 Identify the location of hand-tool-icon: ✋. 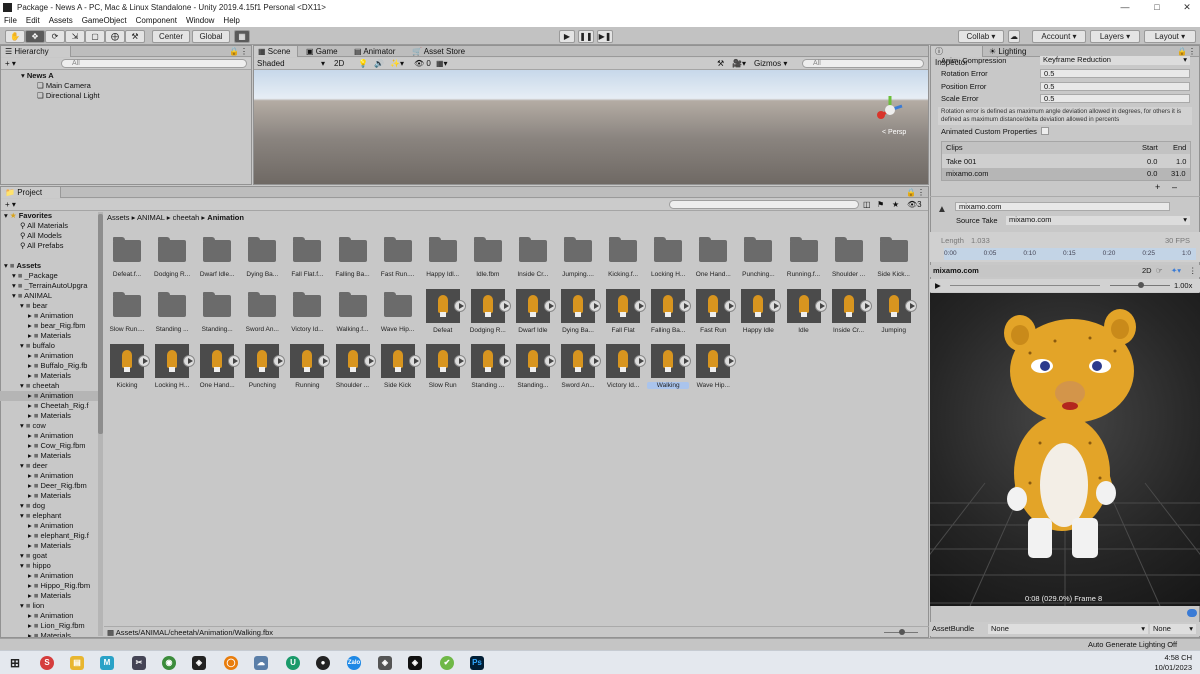
(15, 36).